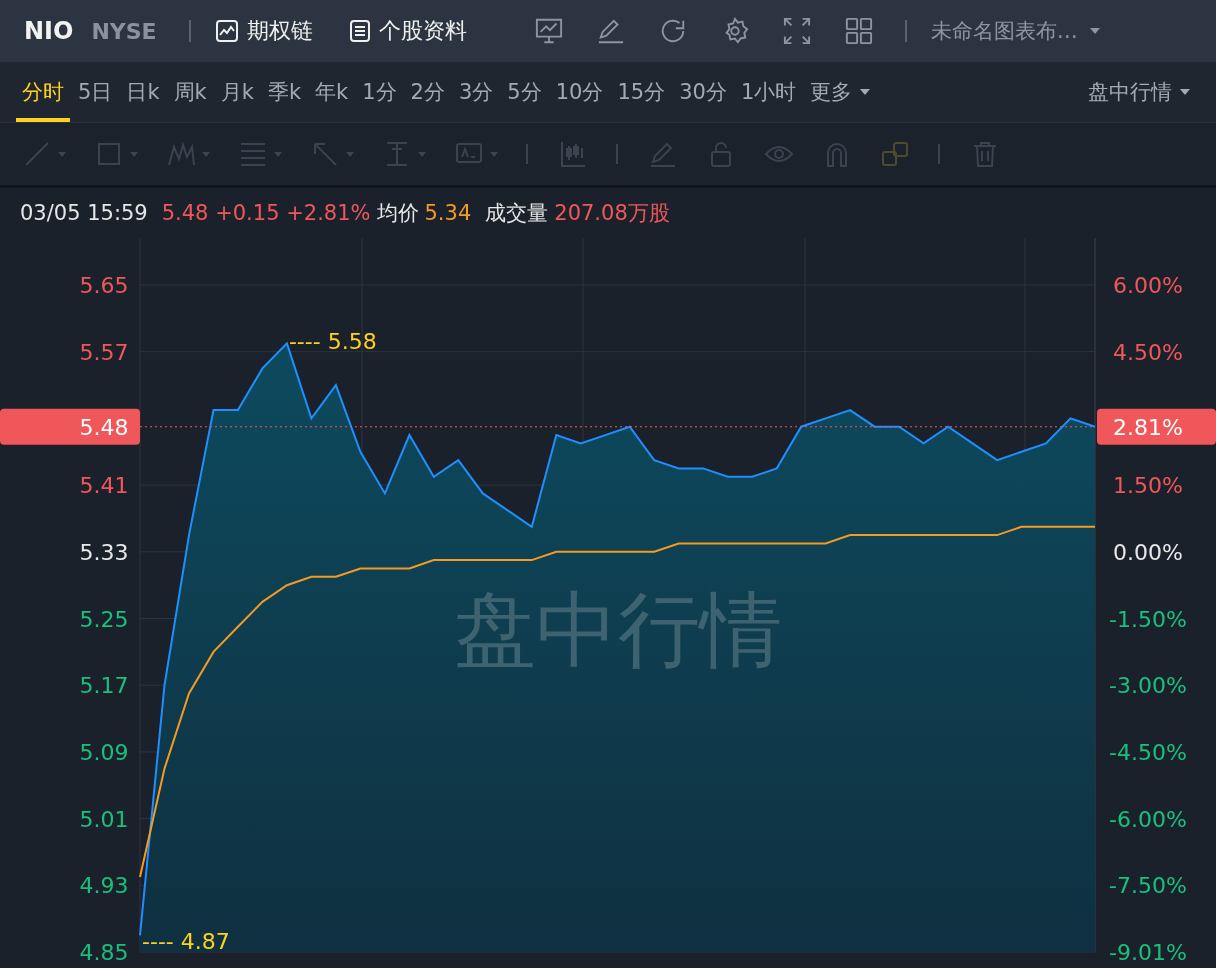 Image resolution: width=1216 pixels, height=968 pixels. I want to click on last-percent-tag: 2.81%, so click(1156, 426).